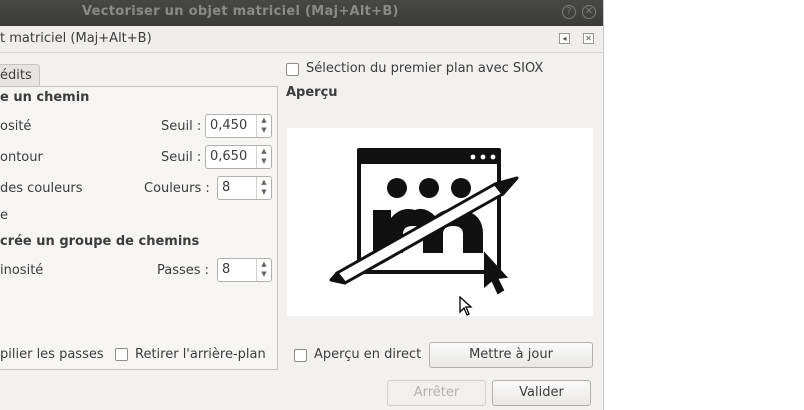  What do you see at coordinates (301, 39) in the screenshot?
I see `dock-header: t matriciel (Maj+Alt+B) ◂ ✕` at bounding box center [301, 39].